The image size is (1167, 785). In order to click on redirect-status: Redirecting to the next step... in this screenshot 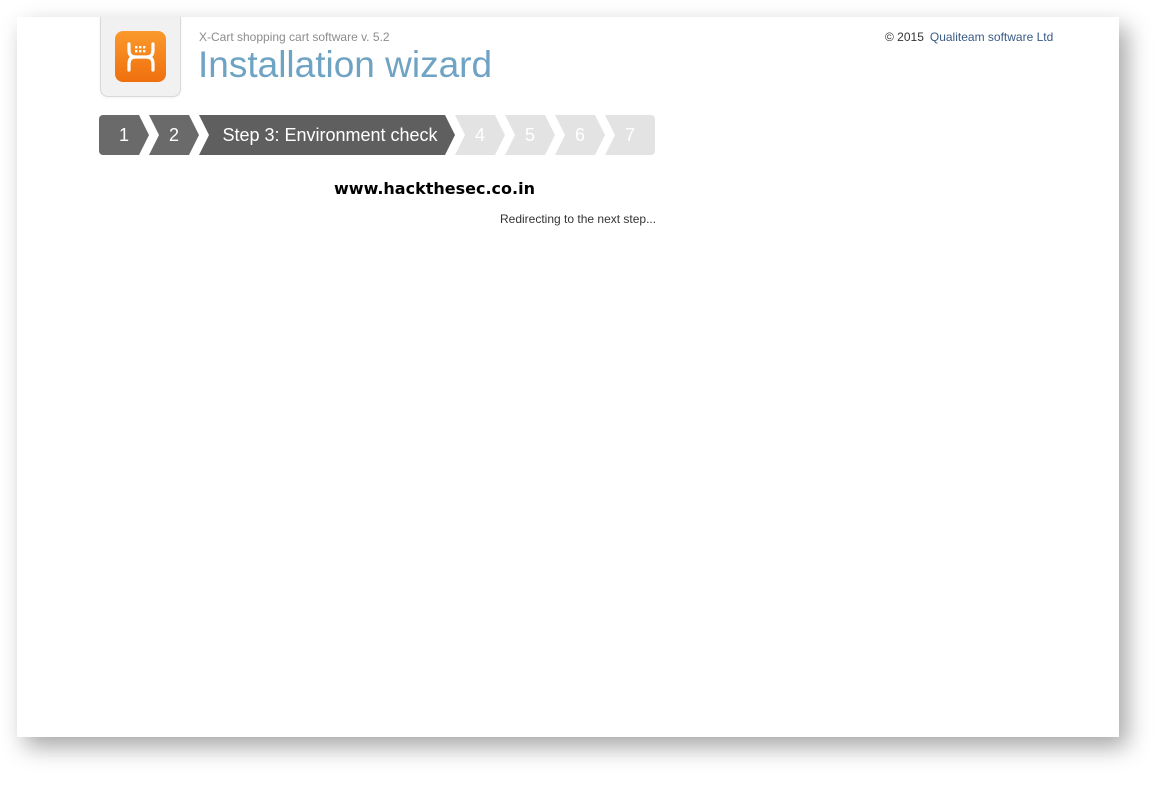, I will do `click(578, 219)`.